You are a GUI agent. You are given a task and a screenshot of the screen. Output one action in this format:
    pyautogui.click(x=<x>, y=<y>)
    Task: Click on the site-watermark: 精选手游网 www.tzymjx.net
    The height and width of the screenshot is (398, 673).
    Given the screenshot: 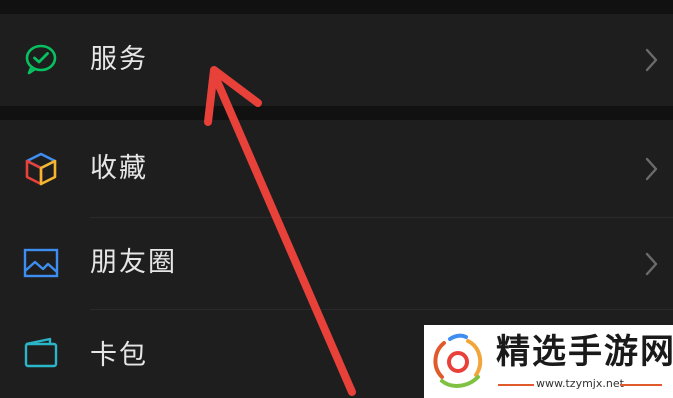 What is the action you would take?
    pyautogui.click(x=548, y=361)
    